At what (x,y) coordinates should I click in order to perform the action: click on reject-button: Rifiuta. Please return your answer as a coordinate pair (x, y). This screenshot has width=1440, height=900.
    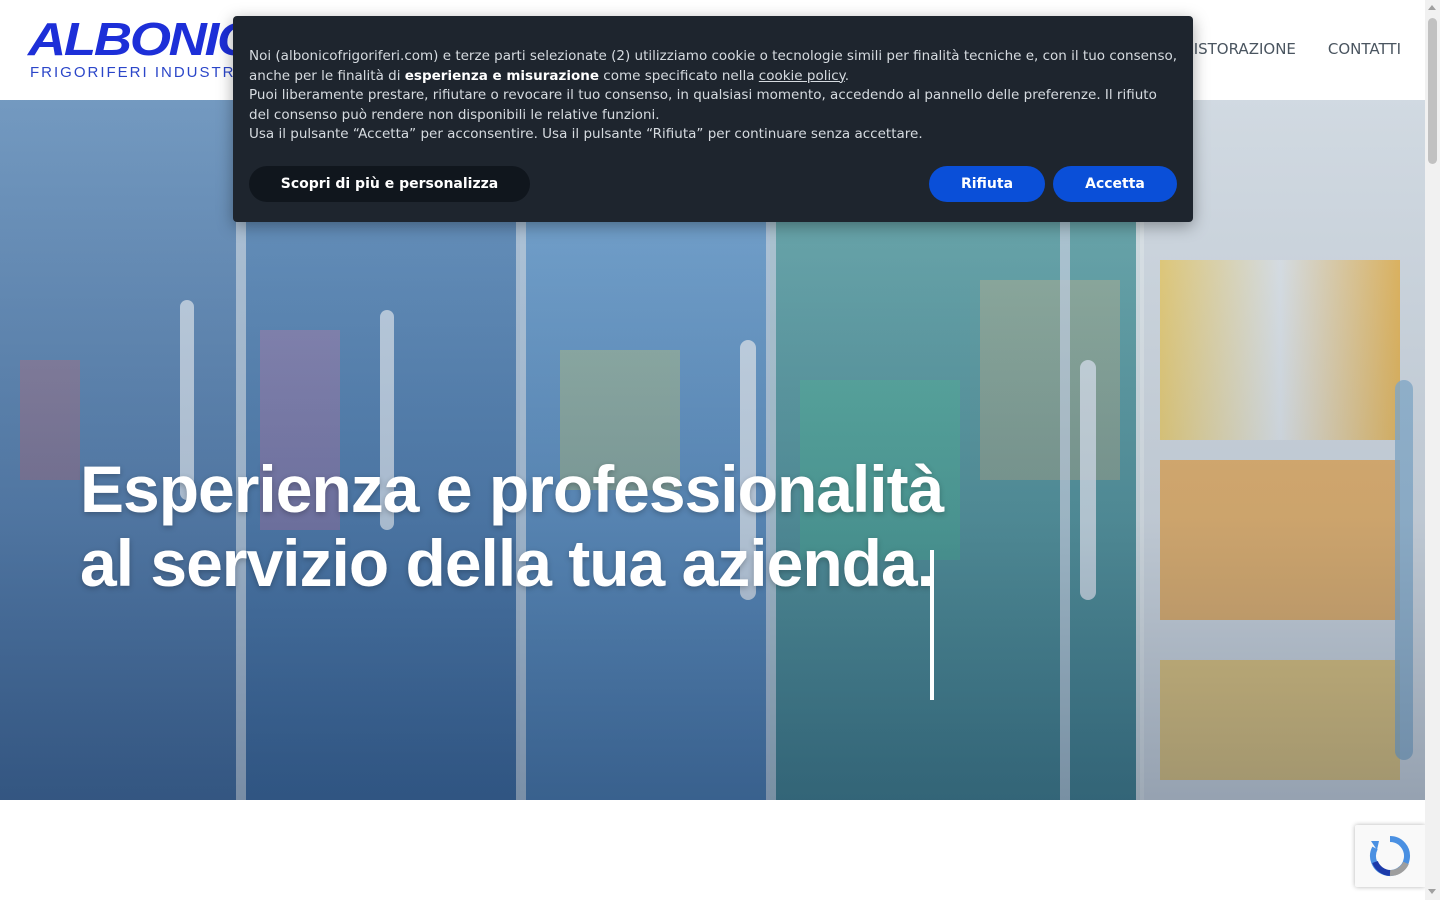
    Looking at the image, I should click on (987, 184).